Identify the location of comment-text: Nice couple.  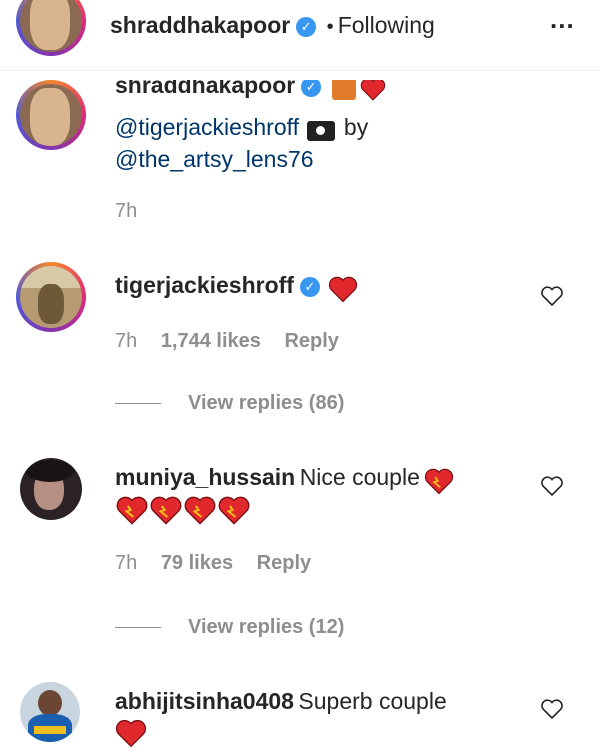
(359, 477).